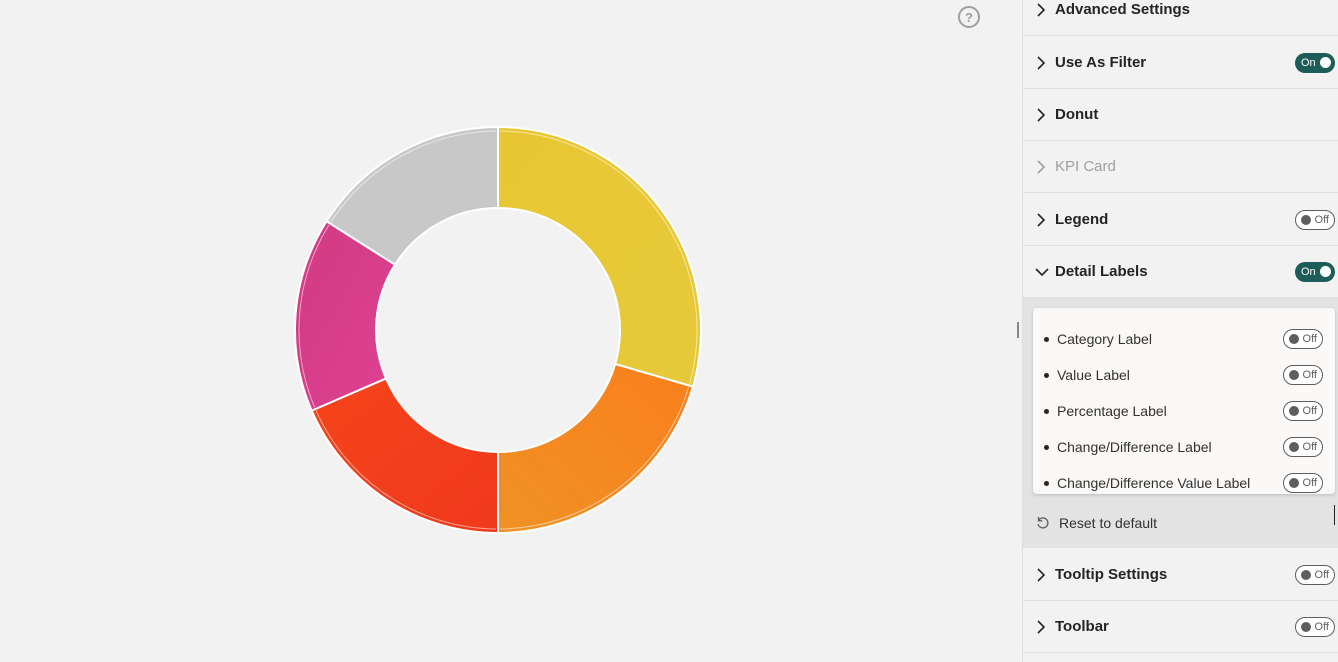 Image resolution: width=1338 pixels, height=662 pixels. I want to click on change-difference-value-label-row: Change/Difference Value Label Off, so click(1184, 483).